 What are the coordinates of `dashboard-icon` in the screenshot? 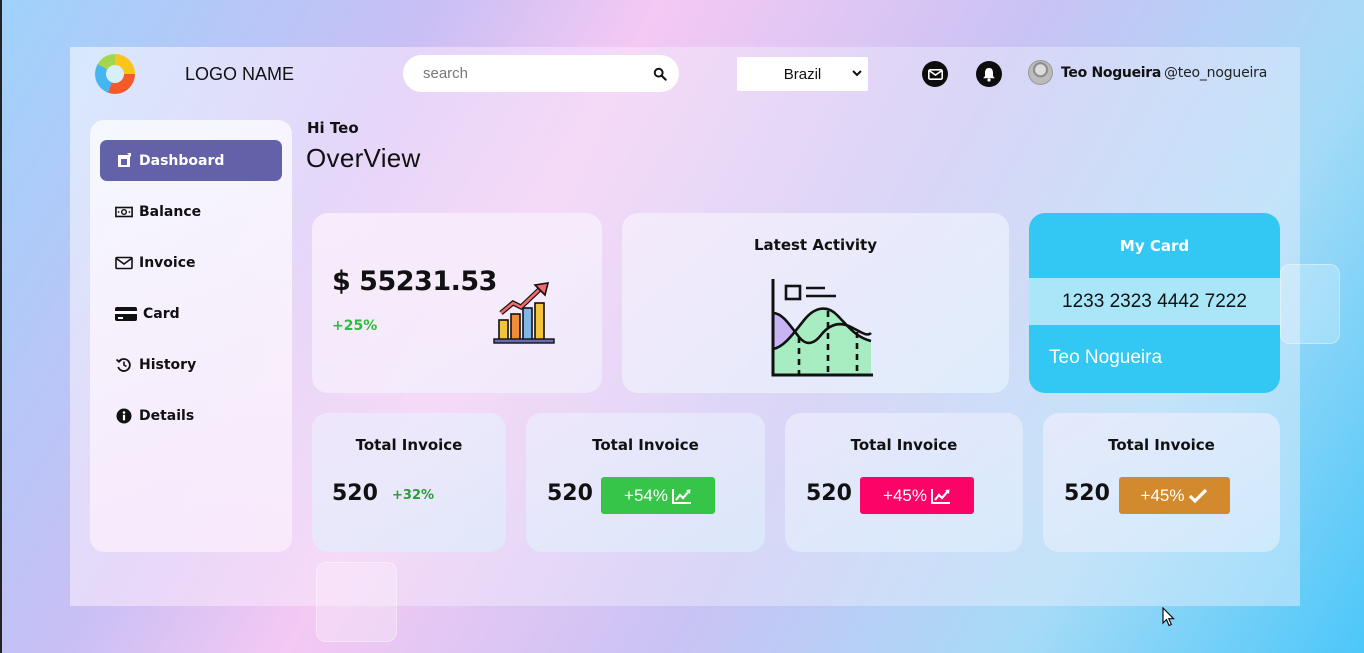 It's located at (124, 159).